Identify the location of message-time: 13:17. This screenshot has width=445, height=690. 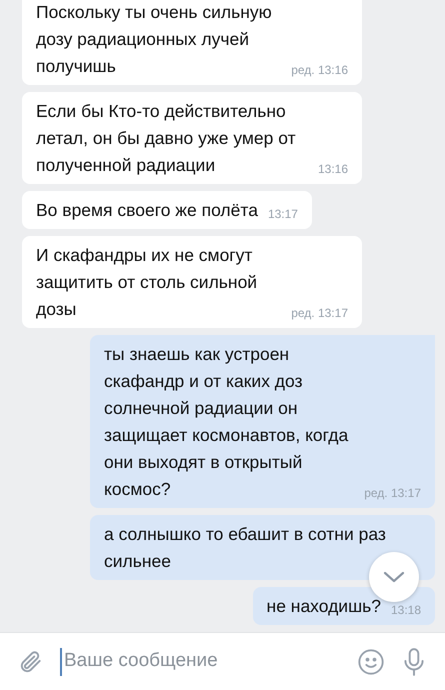
(283, 214).